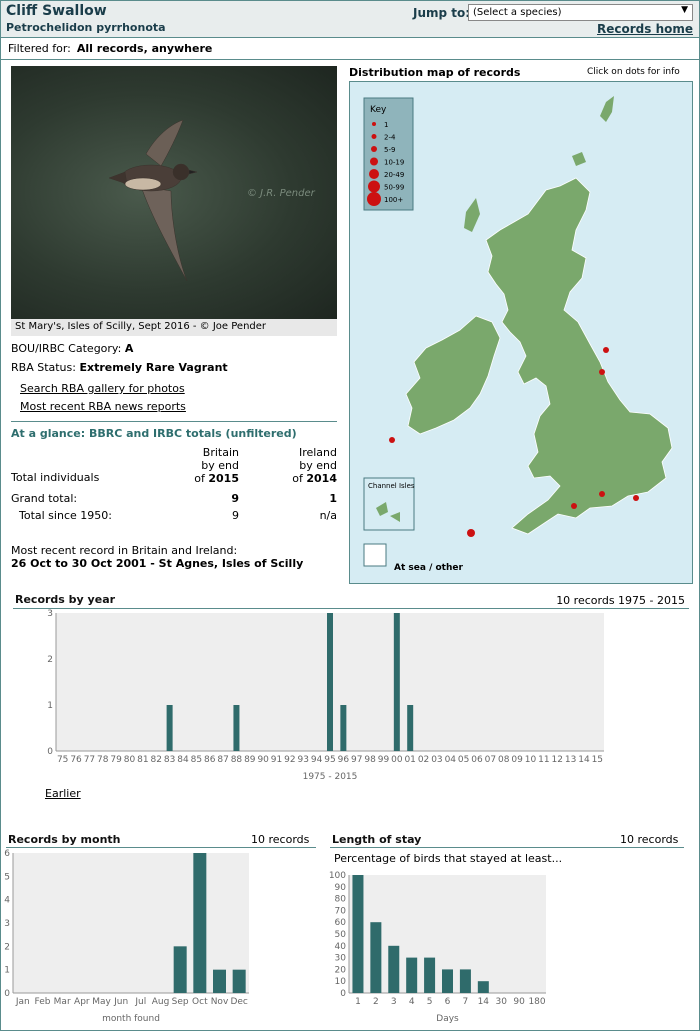 This screenshot has height=1031, width=700. Describe the element at coordinates (50, 614) in the screenshot. I see `y-tick-label: 3` at that location.